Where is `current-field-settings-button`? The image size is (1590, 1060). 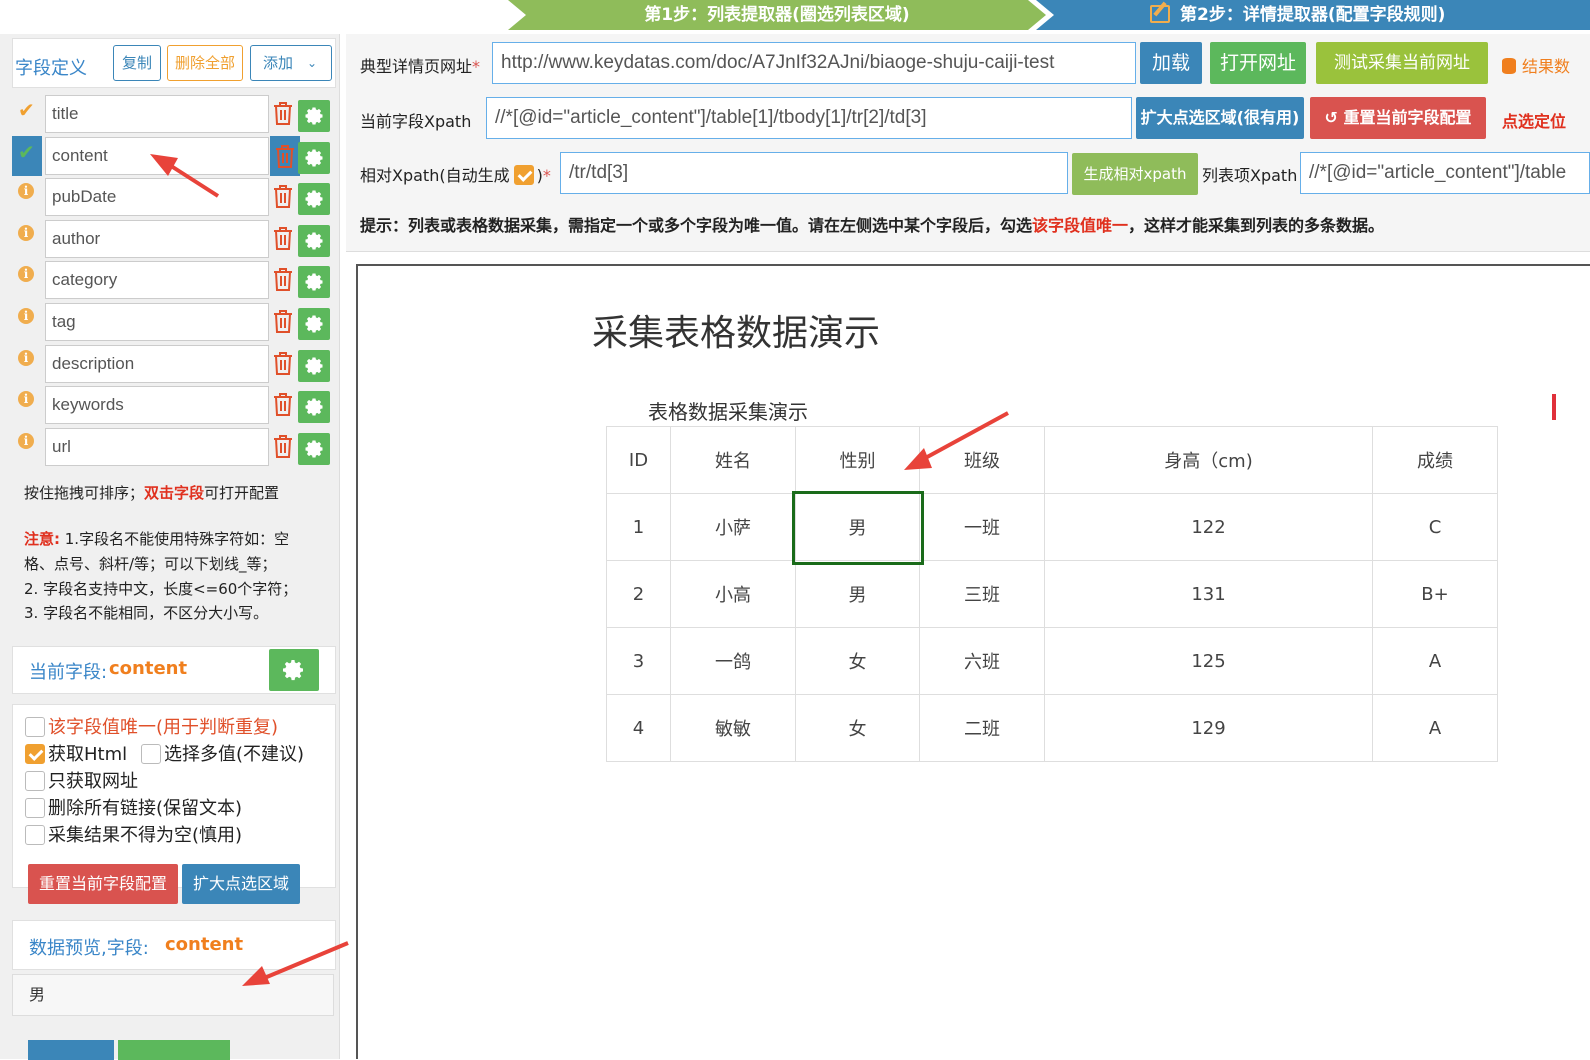
current-field-settings-button is located at coordinates (294, 670).